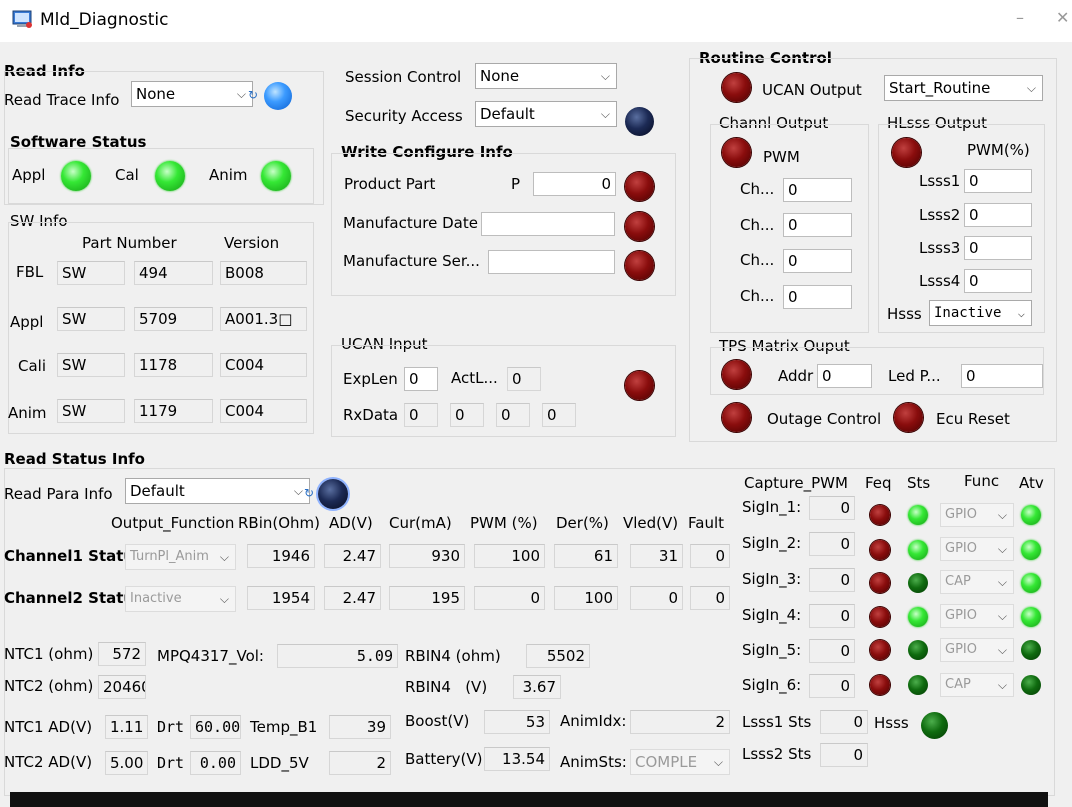 The height and width of the screenshot is (807, 1072). I want to click on mfg-serial-led, so click(639, 265).